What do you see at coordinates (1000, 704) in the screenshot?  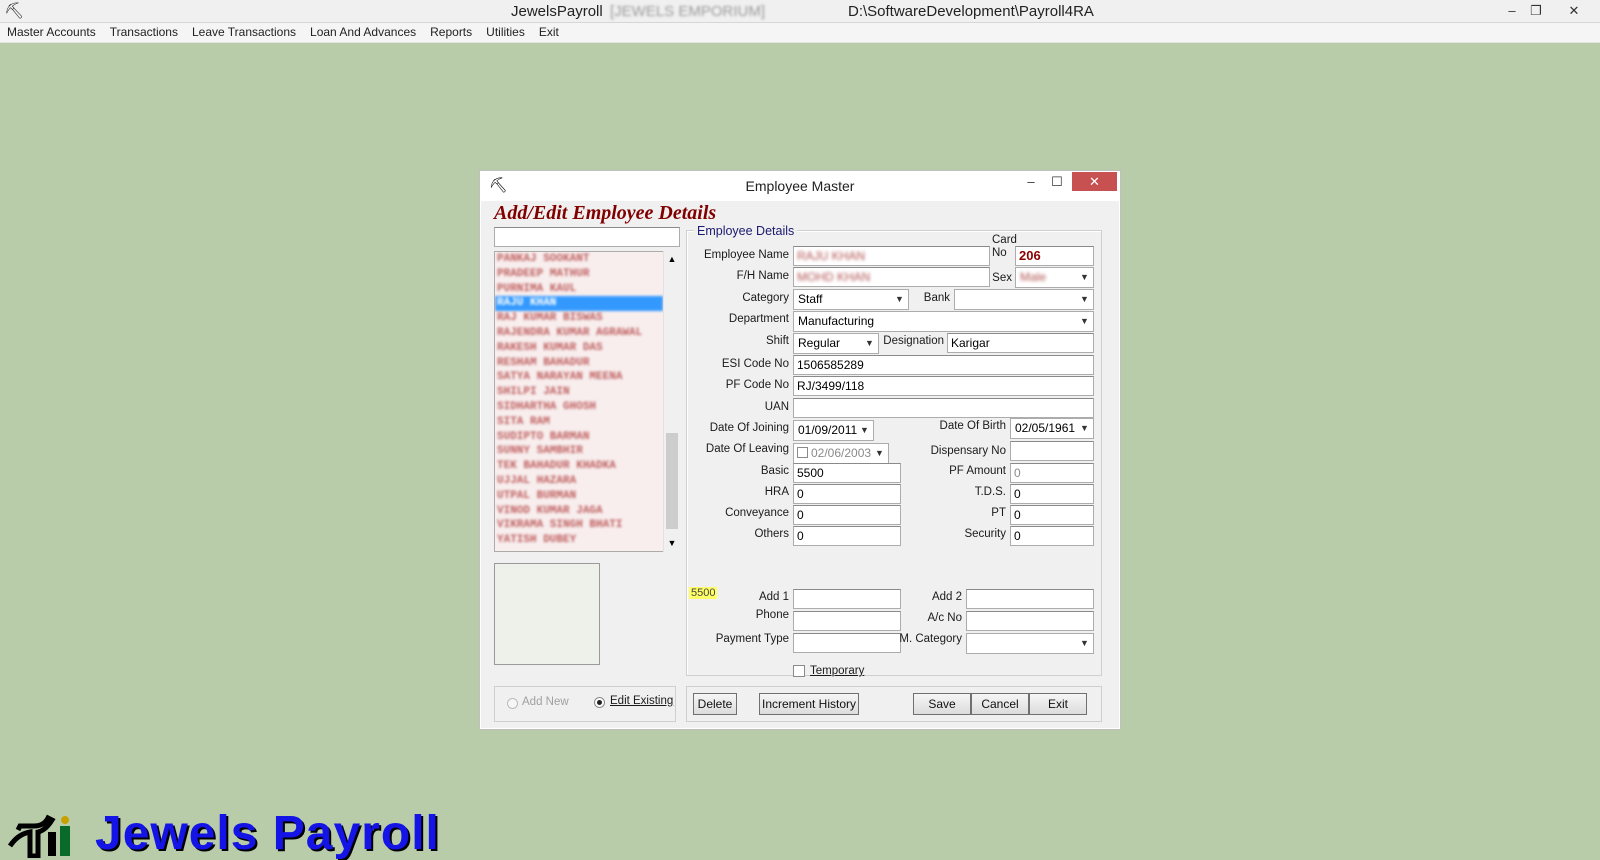 I see `cancel-button: Cancel` at bounding box center [1000, 704].